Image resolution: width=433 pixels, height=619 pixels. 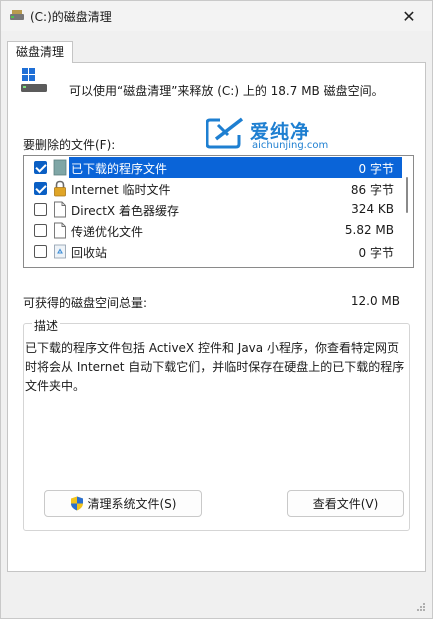 What do you see at coordinates (290, 145) in the screenshot?
I see `watermark-en: aichunjing.com` at bounding box center [290, 145].